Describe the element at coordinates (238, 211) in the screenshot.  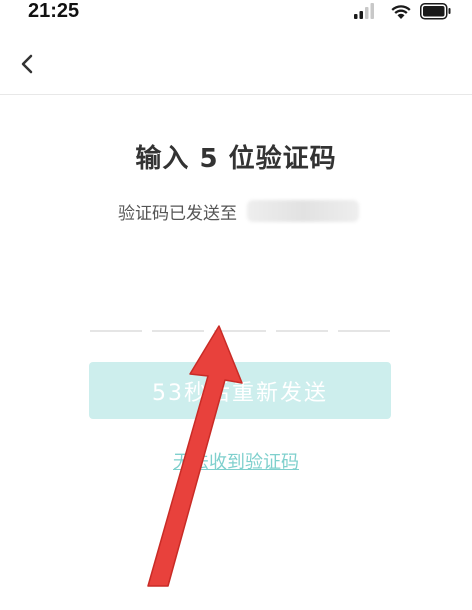
I see `sent-info: 验证码已发送至` at that location.